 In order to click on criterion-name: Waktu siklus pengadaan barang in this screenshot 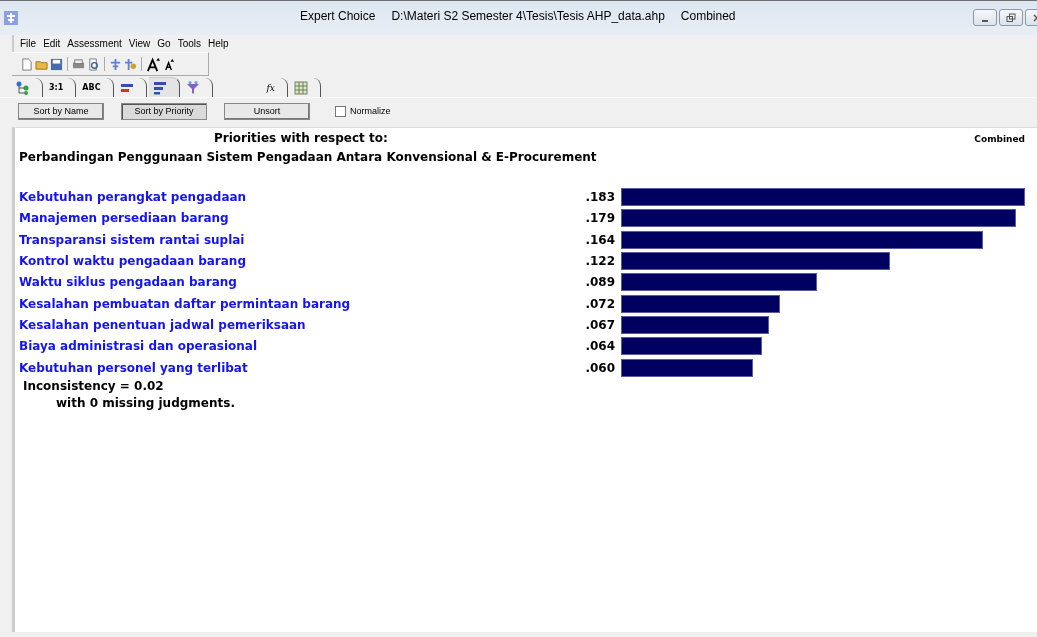, I will do `click(128, 282)`.